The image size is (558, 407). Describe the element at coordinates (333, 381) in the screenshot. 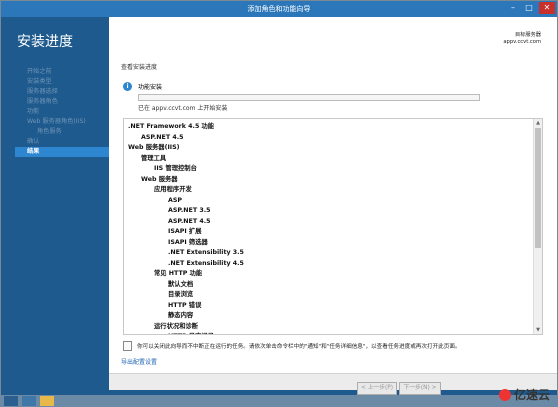

I see `button-bar` at that location.